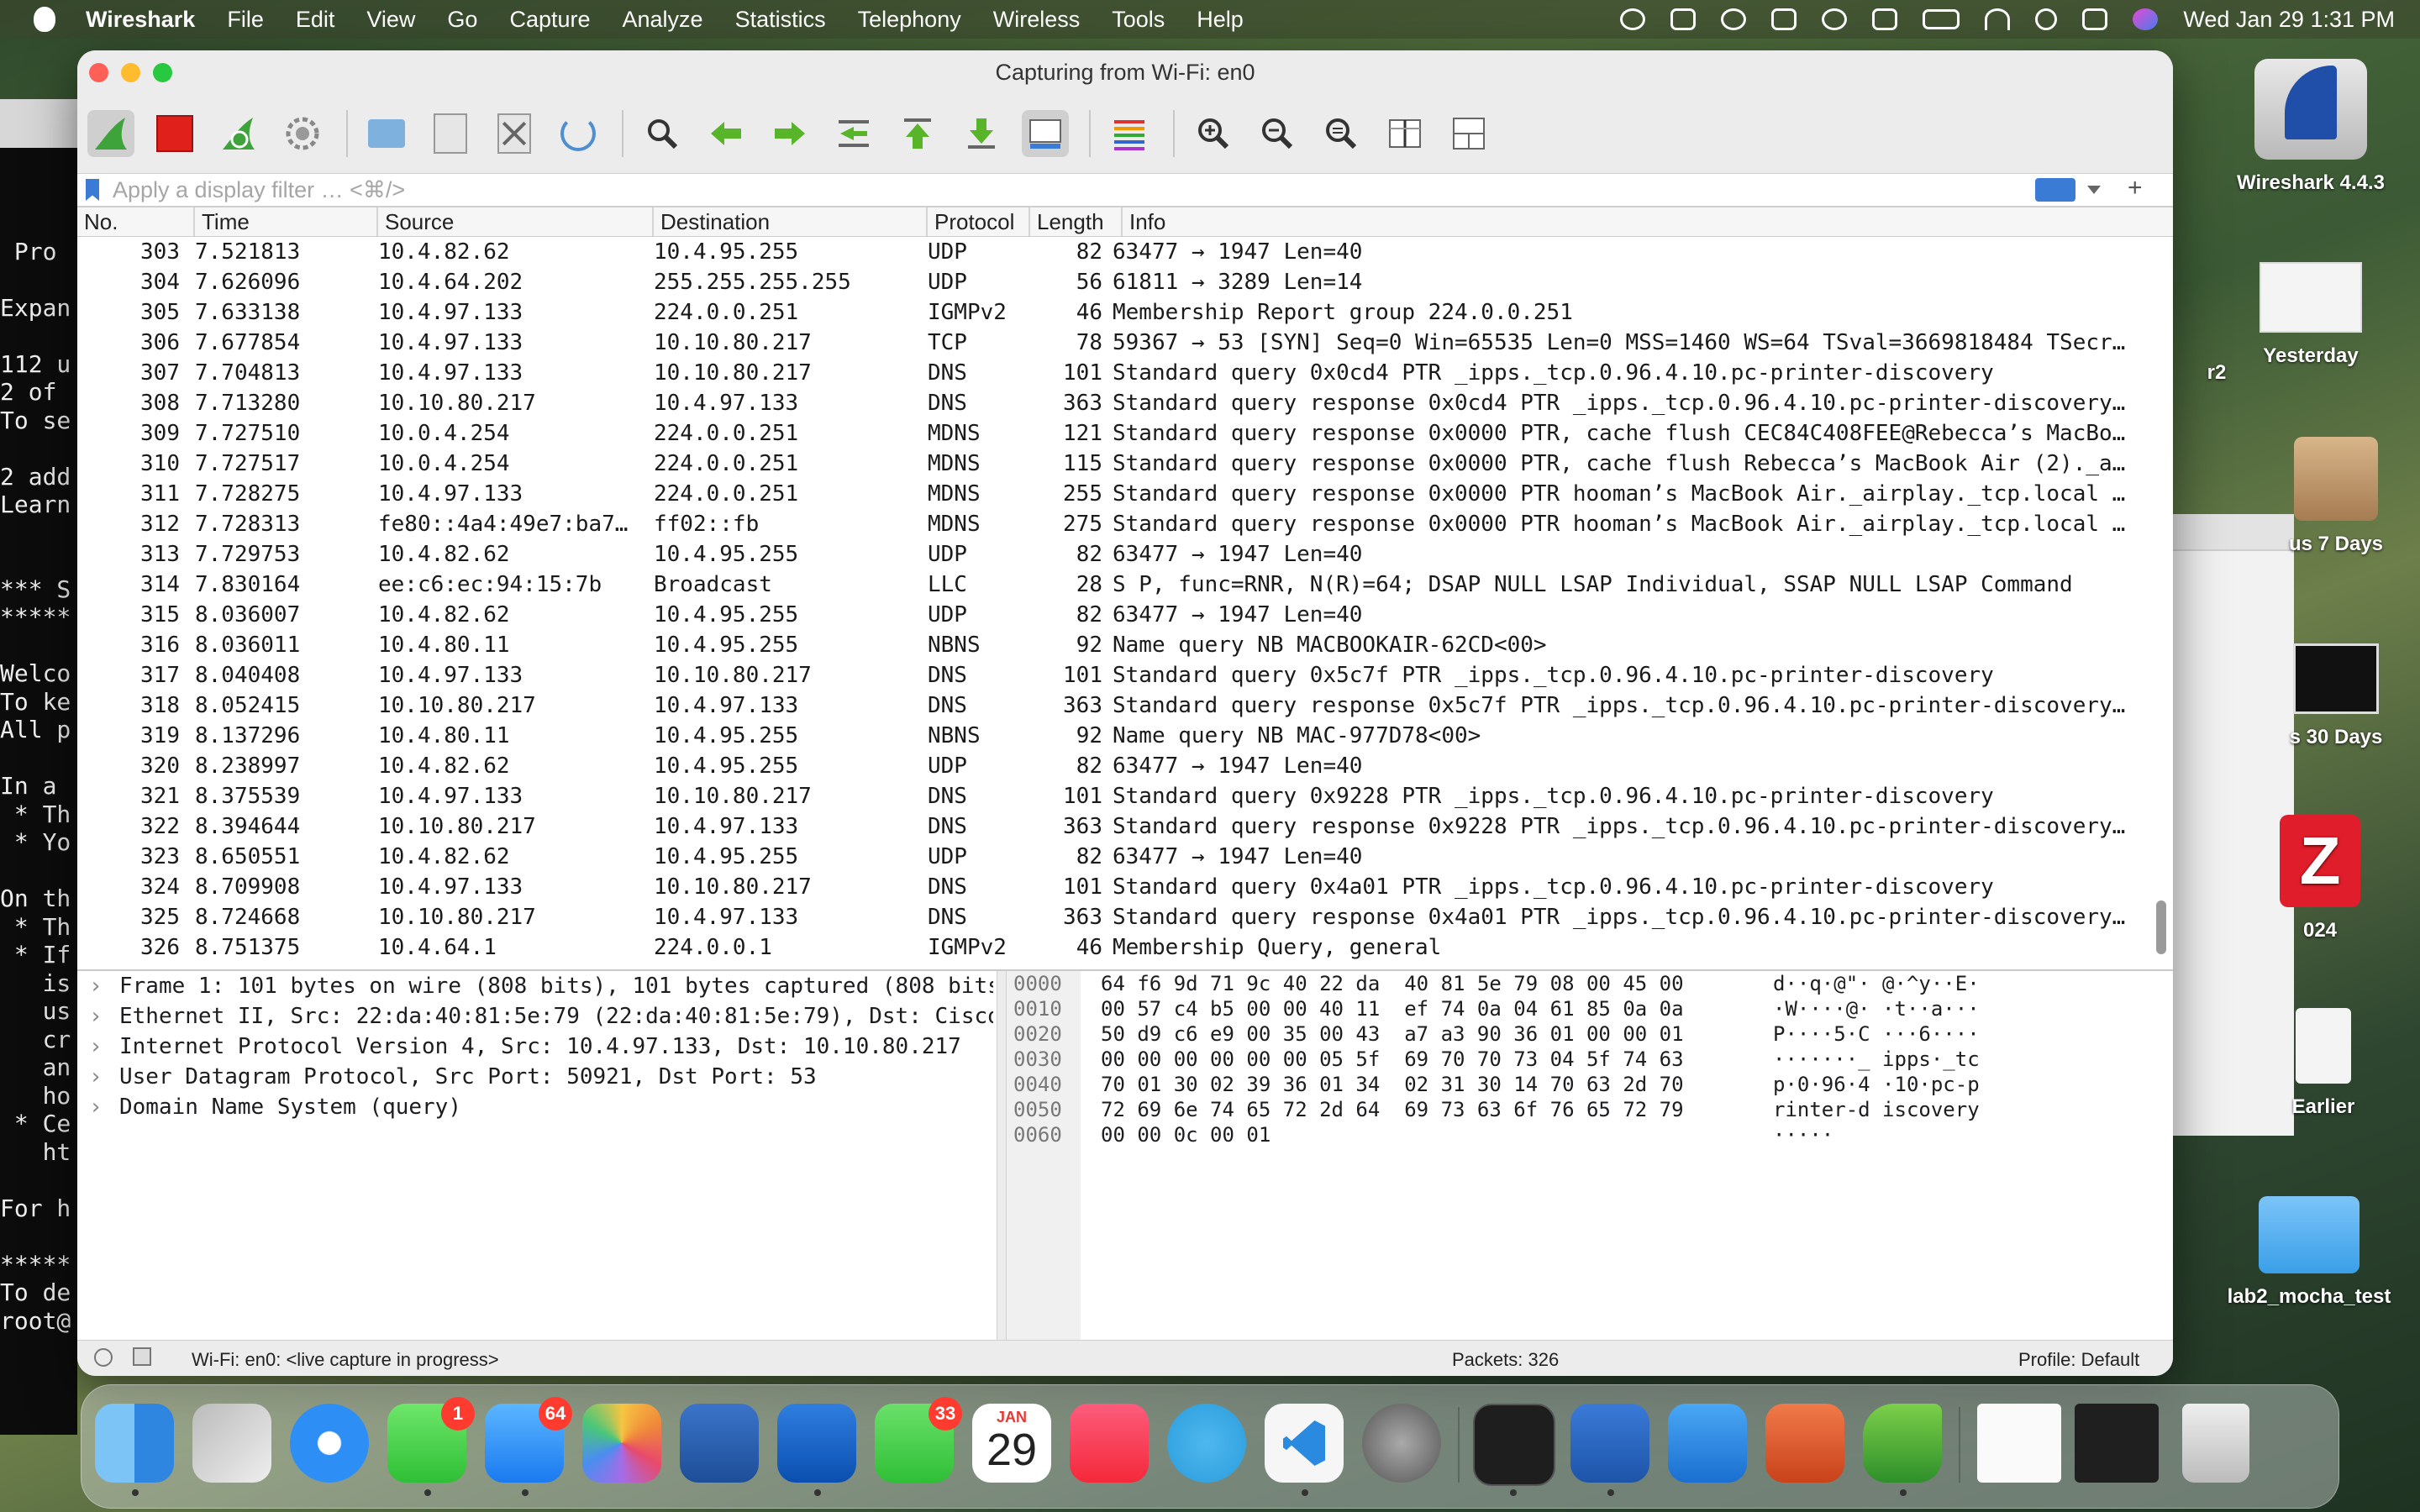  Describe the element at coordinates (1206, 1443) in the screenshot. I see `dock-telegram-icon` at that location.